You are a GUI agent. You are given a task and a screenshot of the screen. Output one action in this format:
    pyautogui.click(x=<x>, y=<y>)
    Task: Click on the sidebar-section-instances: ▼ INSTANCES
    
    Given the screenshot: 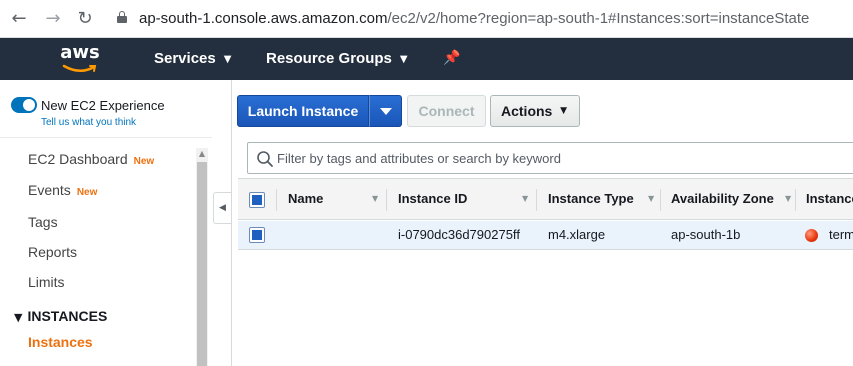 What is the action you would take?
    pyautogui.click(x=60, y=316)
    